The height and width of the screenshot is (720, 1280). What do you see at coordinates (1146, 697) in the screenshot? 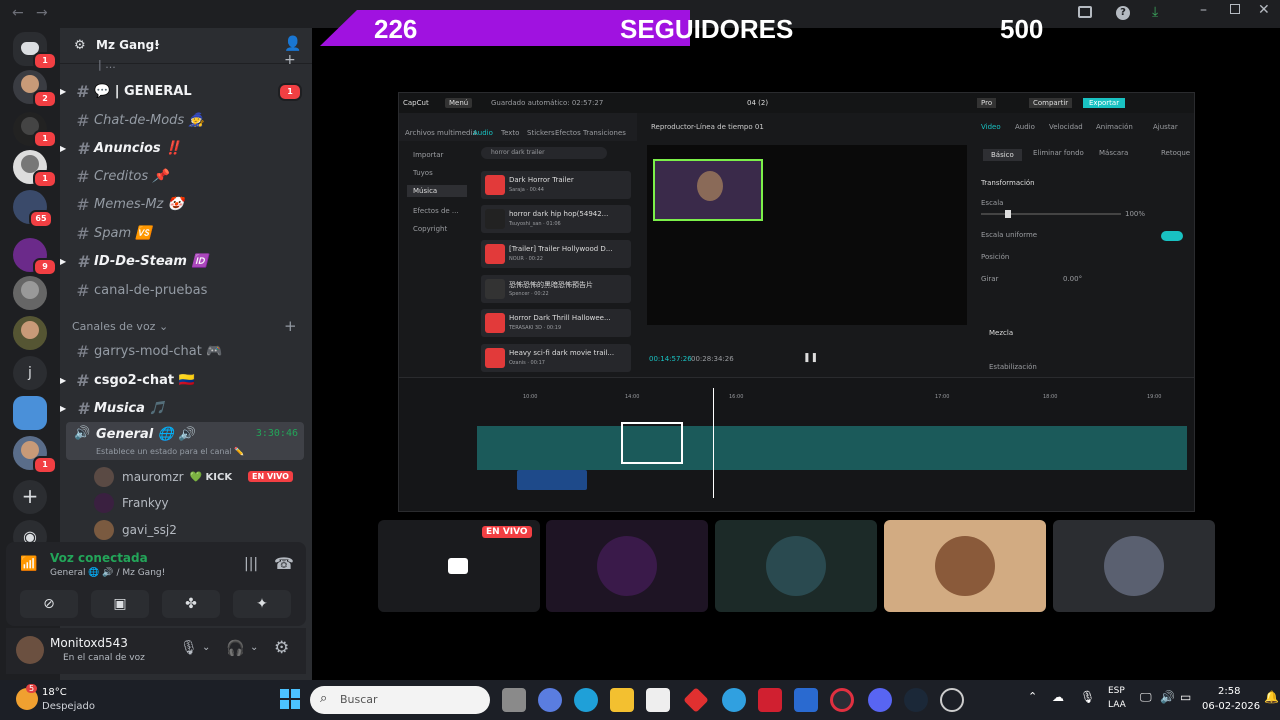
I see `network-icon: 🖵` at bounding box center [1146, 697].